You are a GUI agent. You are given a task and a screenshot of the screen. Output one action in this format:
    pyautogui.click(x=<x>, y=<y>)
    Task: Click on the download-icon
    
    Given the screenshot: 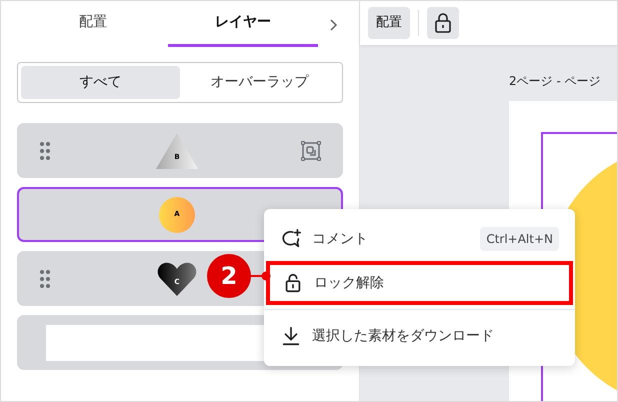 What is the action you would take?
    pyautogui.click(x=291, y=336)
    